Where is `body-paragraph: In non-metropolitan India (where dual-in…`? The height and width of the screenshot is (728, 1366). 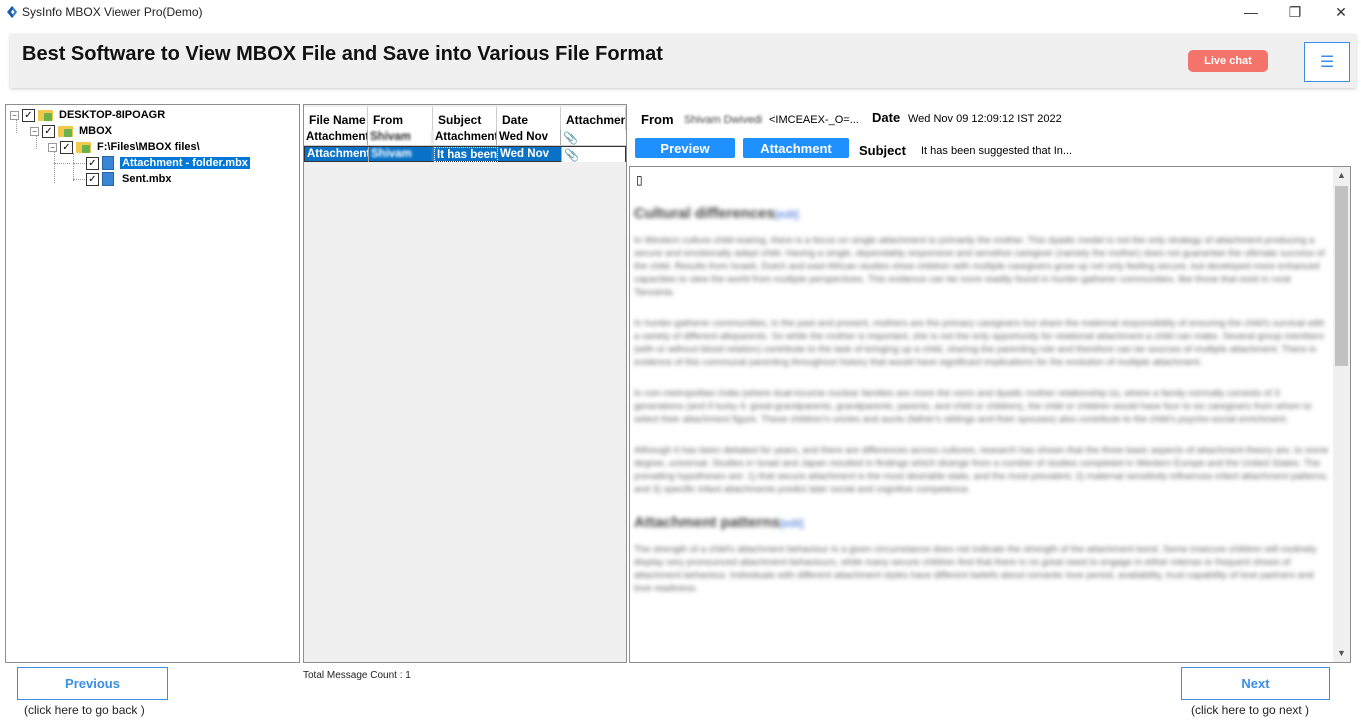
body-paragraph: In non-metropolitan India (where dual-in… is located at coordinates (973, 406).